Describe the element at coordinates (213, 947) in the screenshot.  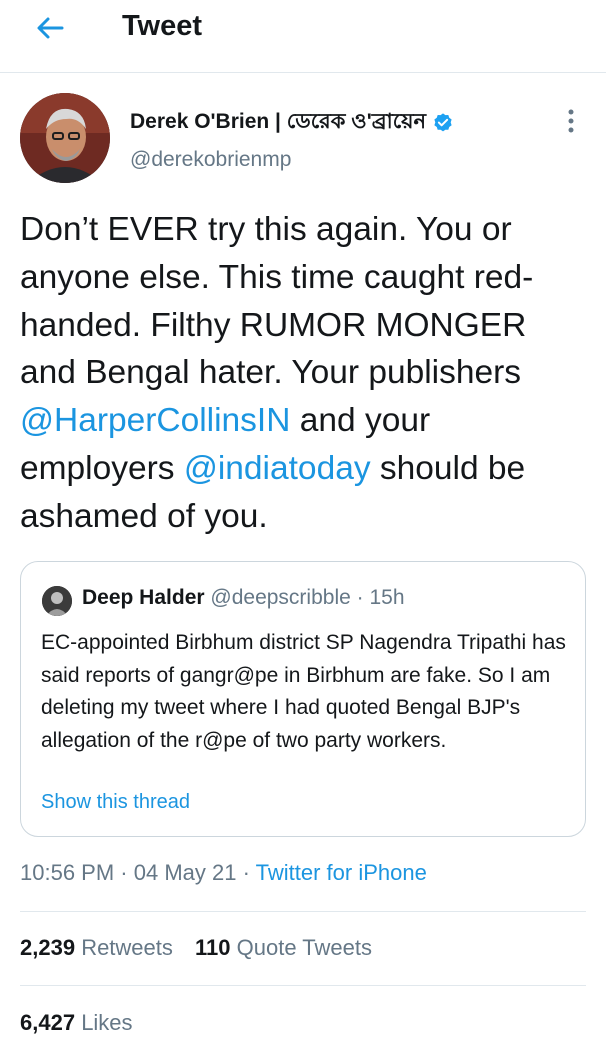
I see `quote-tweets-count: 110` at that location.